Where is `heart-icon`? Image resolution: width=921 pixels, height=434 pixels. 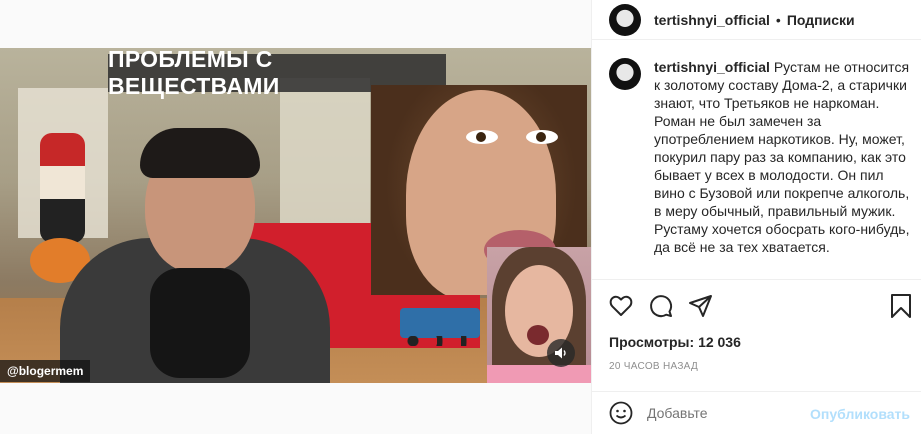 heart-icon is located at coordinates (621, 306).